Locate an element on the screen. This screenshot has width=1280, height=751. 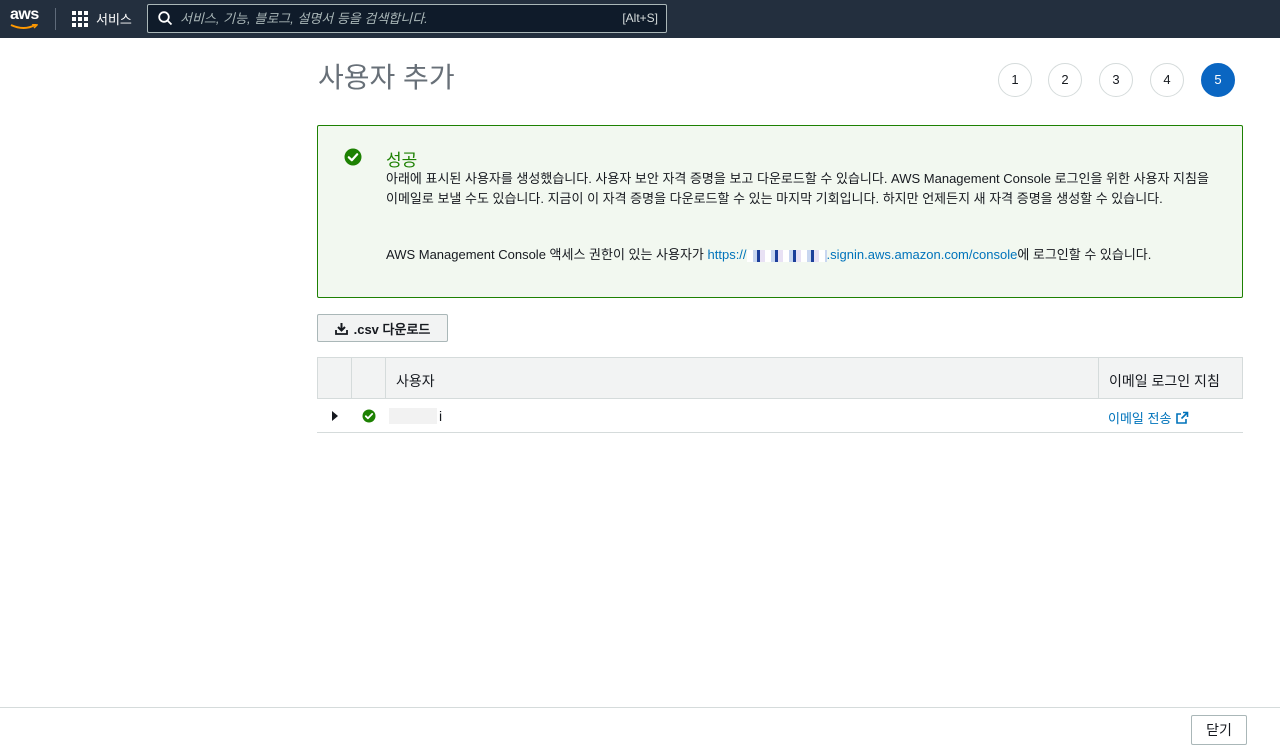
column-header-user: 사용자 is located at coordinates (415, 381).